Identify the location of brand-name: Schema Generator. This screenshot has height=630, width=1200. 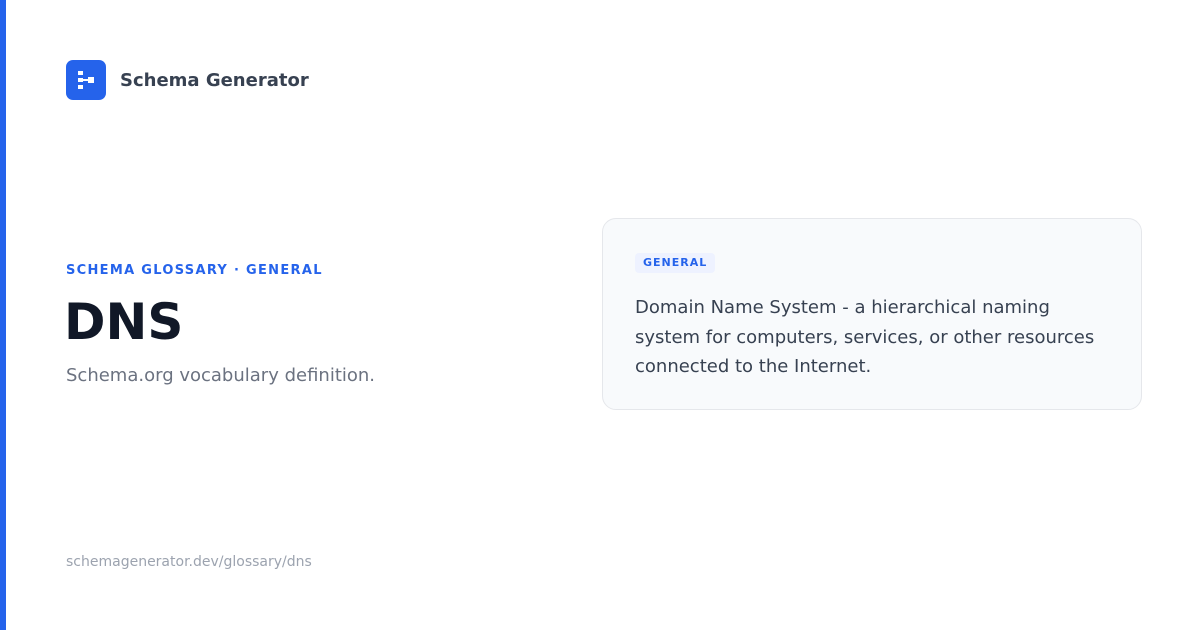
(214, 80).